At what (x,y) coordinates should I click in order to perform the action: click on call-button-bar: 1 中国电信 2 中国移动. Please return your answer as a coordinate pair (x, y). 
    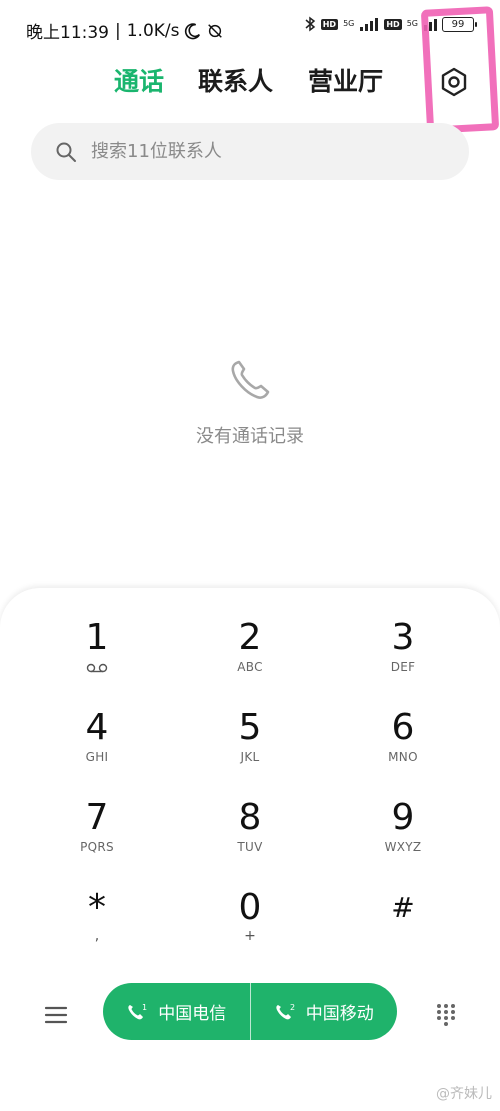
    Looking at the image, I should click on (250, 1011).